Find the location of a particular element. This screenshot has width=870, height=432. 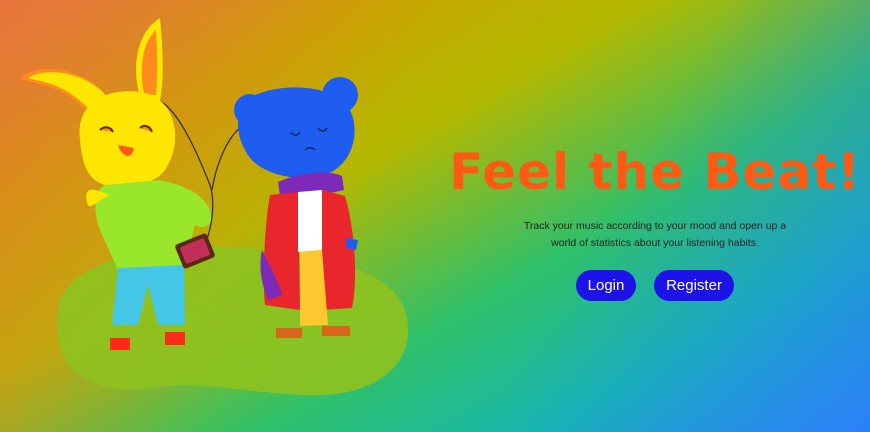

grass-blob is located at coordinates (233, 321).